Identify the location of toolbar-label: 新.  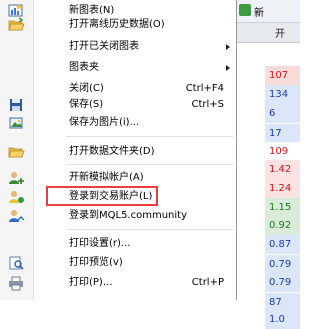
(259, 13).